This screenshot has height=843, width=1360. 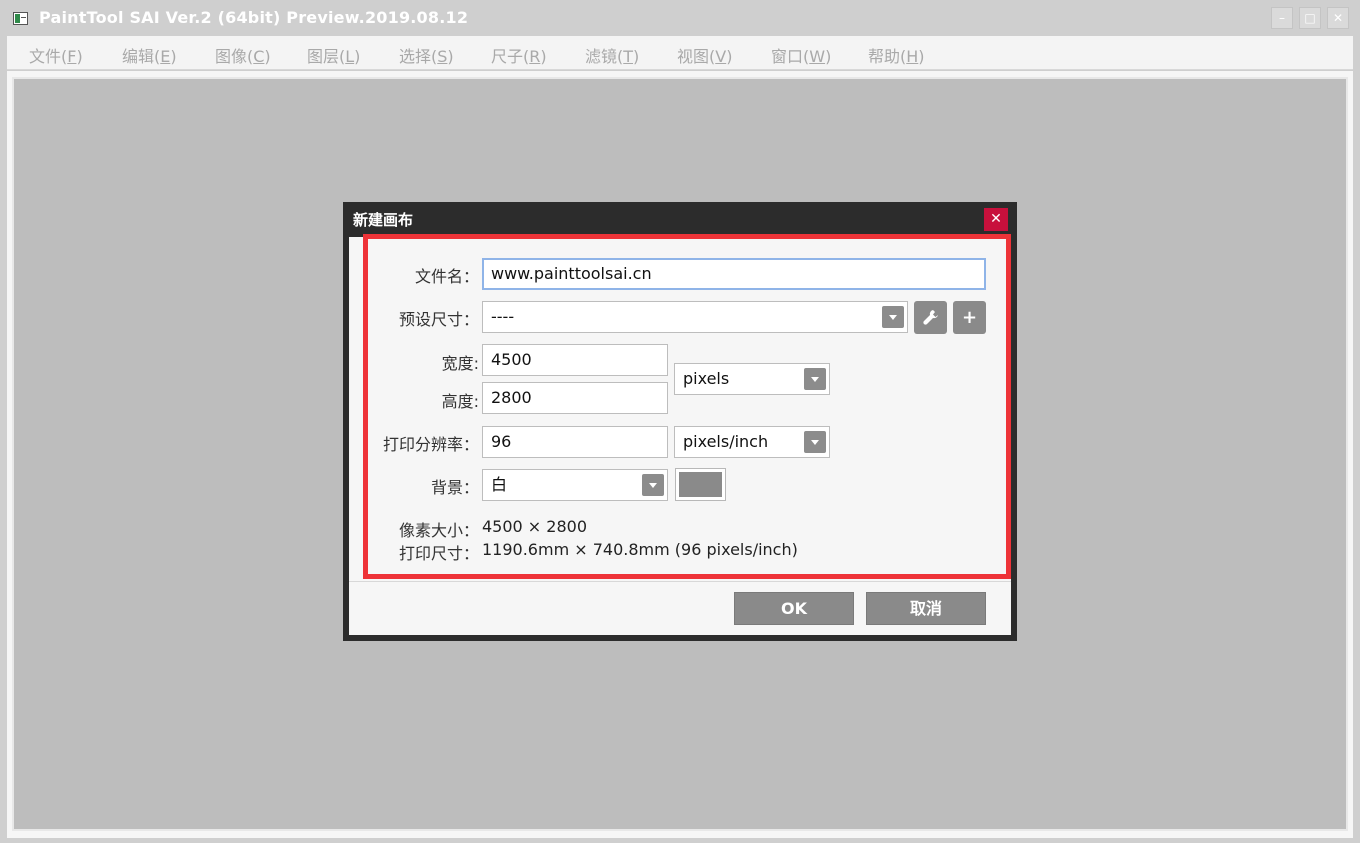 I want to click on app-icon, so click(x=20, y=18).